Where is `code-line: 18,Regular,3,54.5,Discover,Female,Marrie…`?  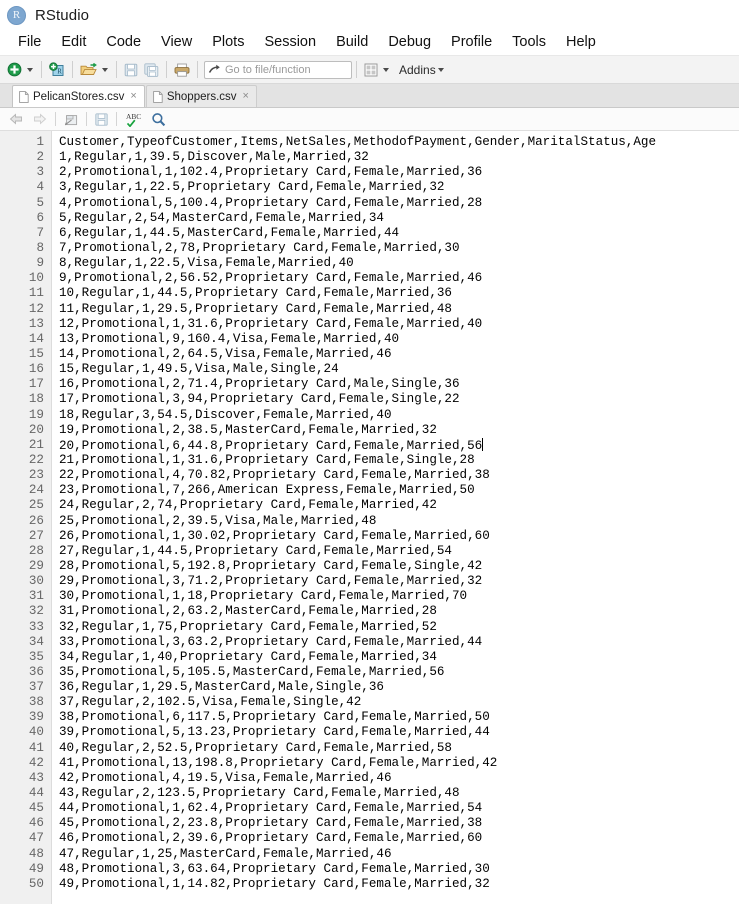
code-line: 18,Regular,3,54.5,Discover,Female,Marrie… is located at coordinates (399, 415).